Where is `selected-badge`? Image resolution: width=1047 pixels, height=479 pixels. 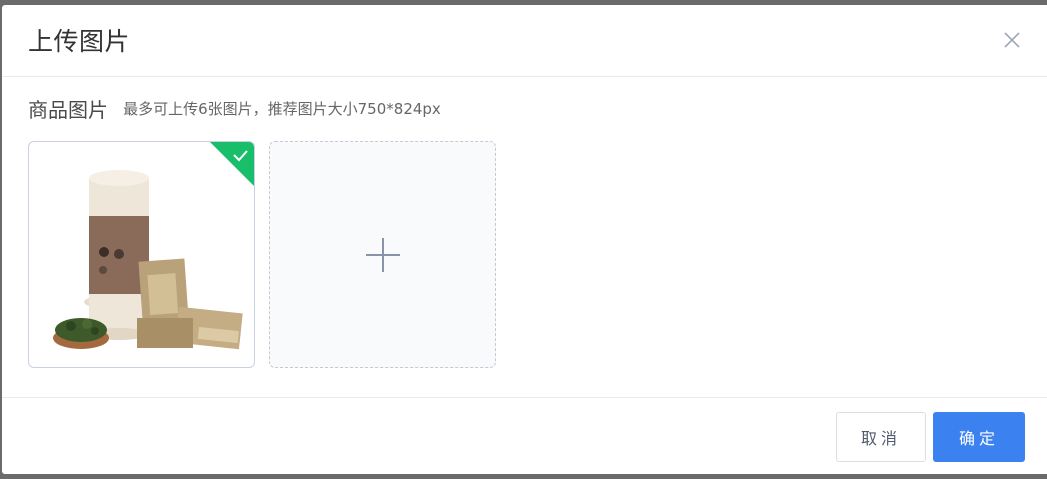 selected-badge is located at coordinates (232, 164).